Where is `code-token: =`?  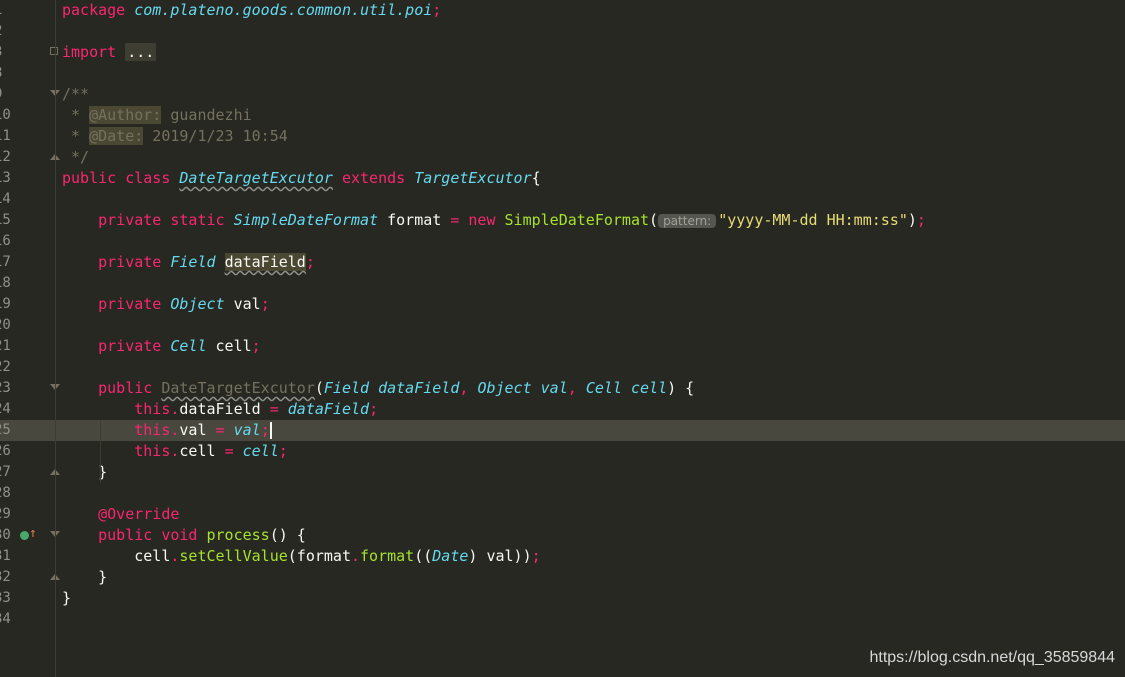
code-token: = is located at coordinates (220, 430).